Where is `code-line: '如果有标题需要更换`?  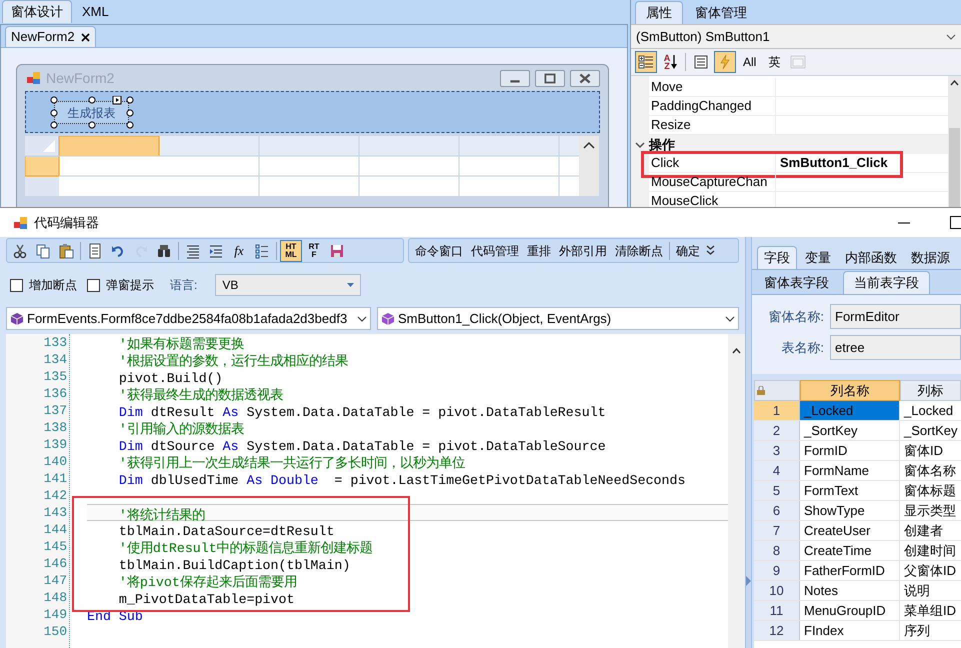
code-line: '如果有标题需要更换 is located at coordinates (181, 344).